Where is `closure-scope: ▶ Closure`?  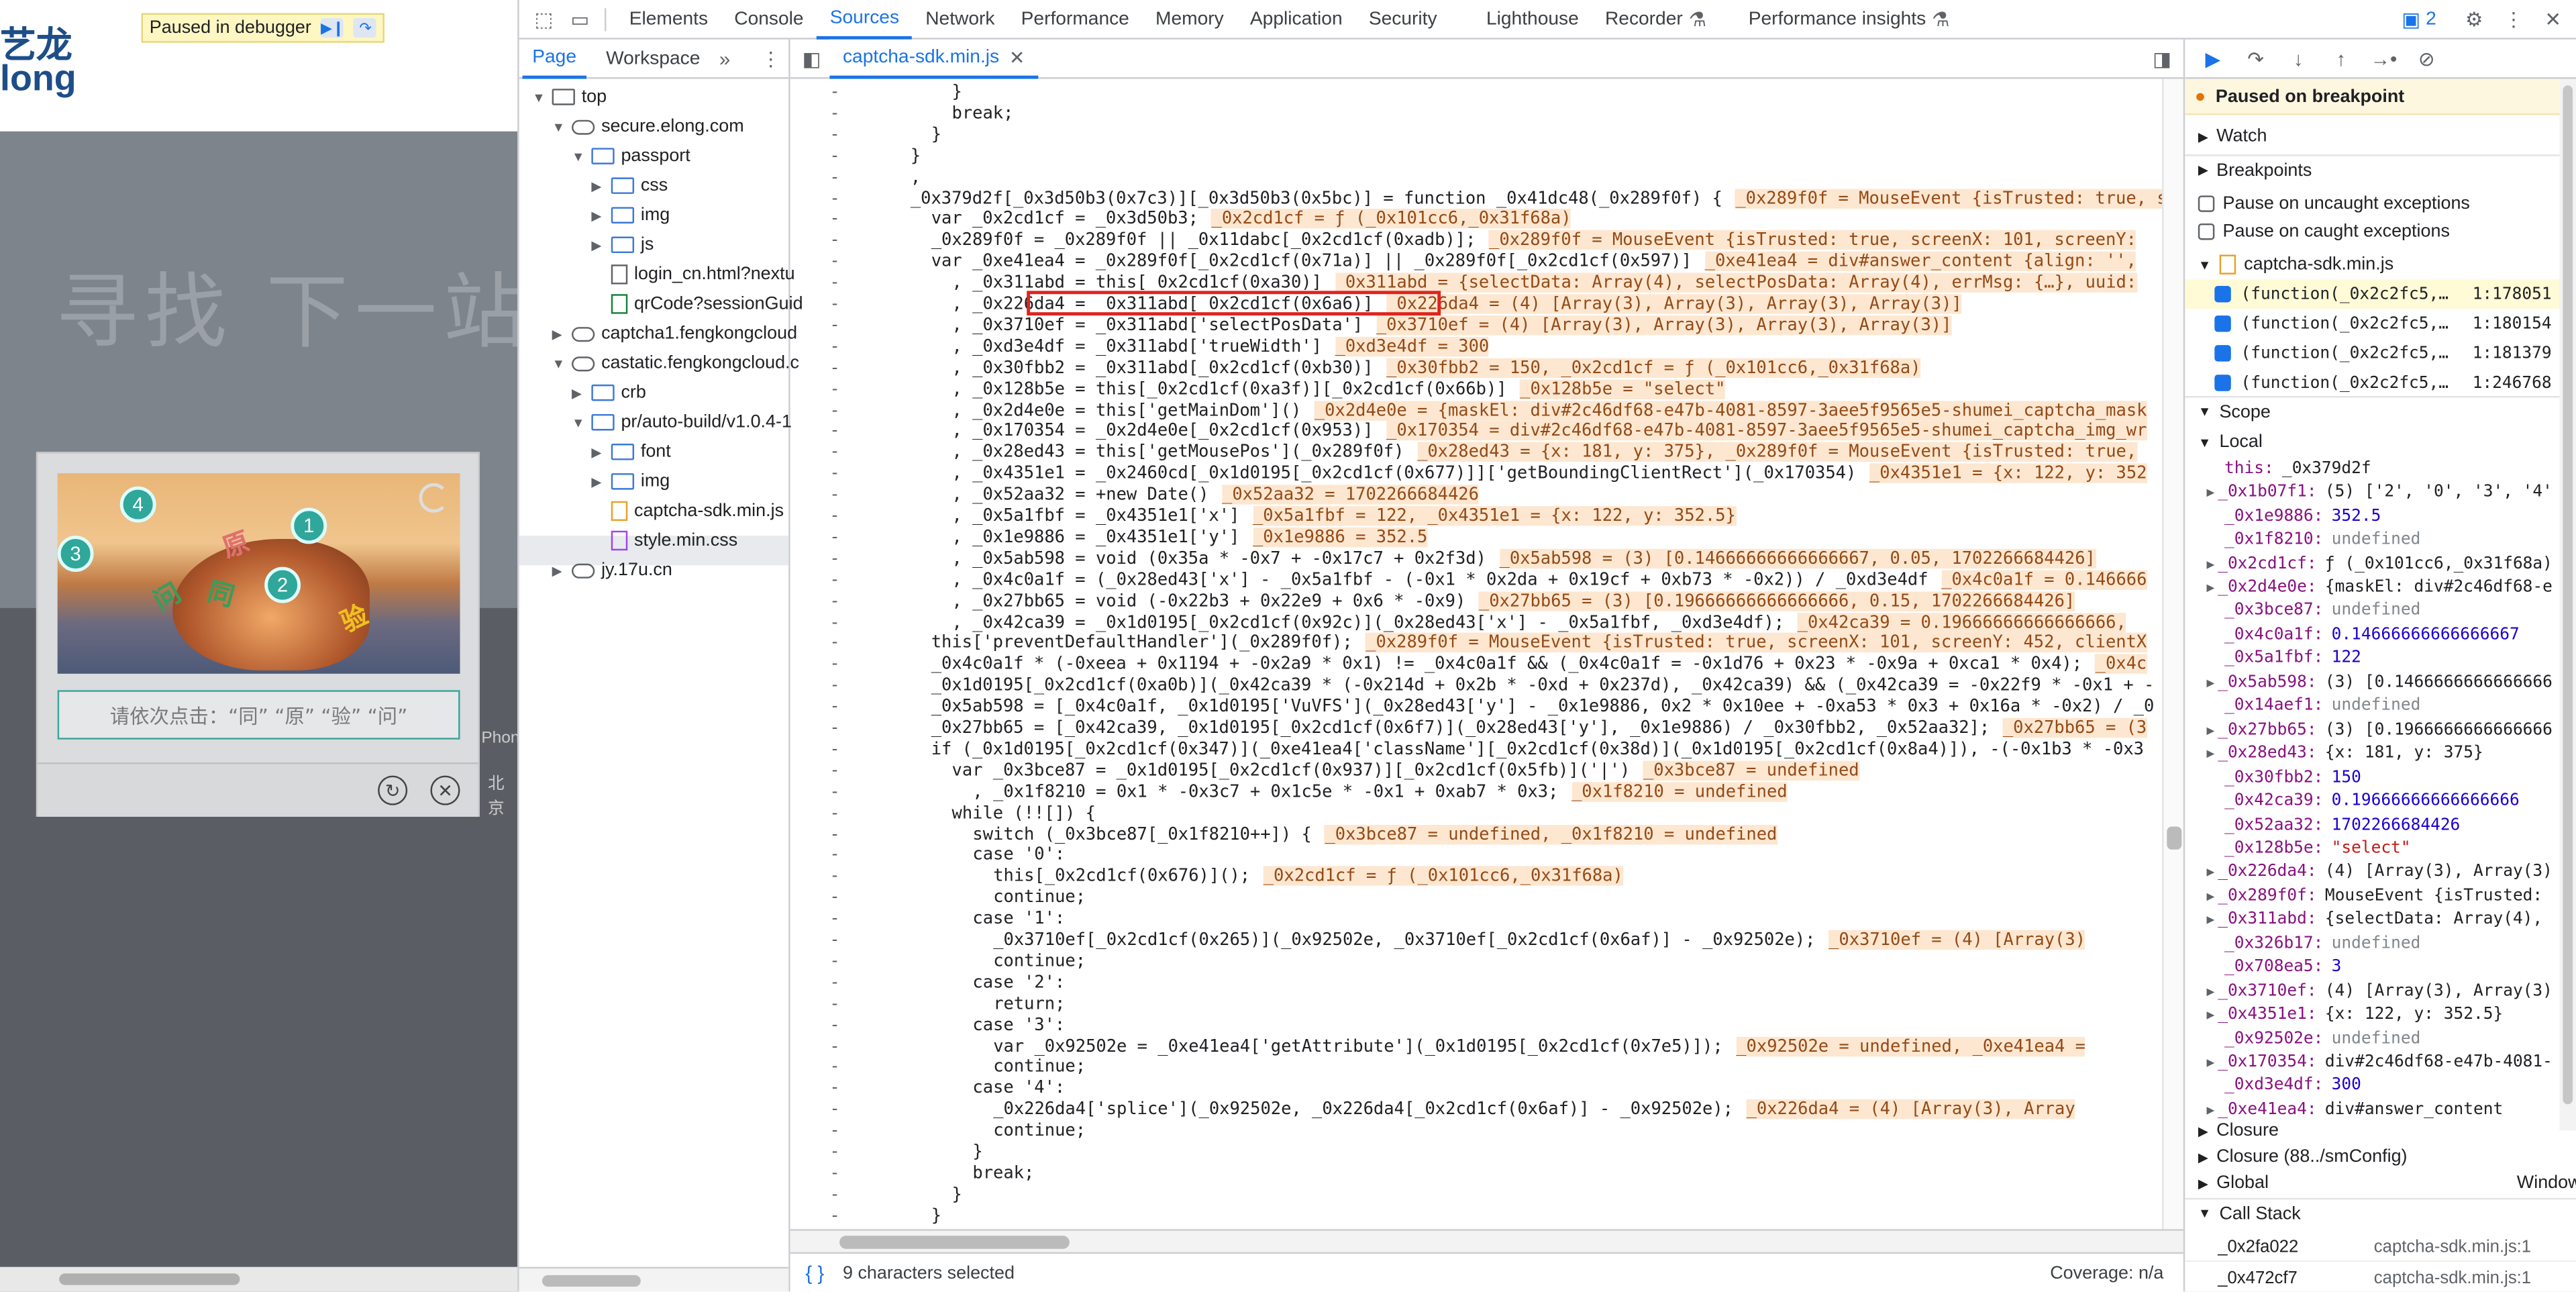 closure-scope: ▶ Closure is located at coordinates (2380, 1130).